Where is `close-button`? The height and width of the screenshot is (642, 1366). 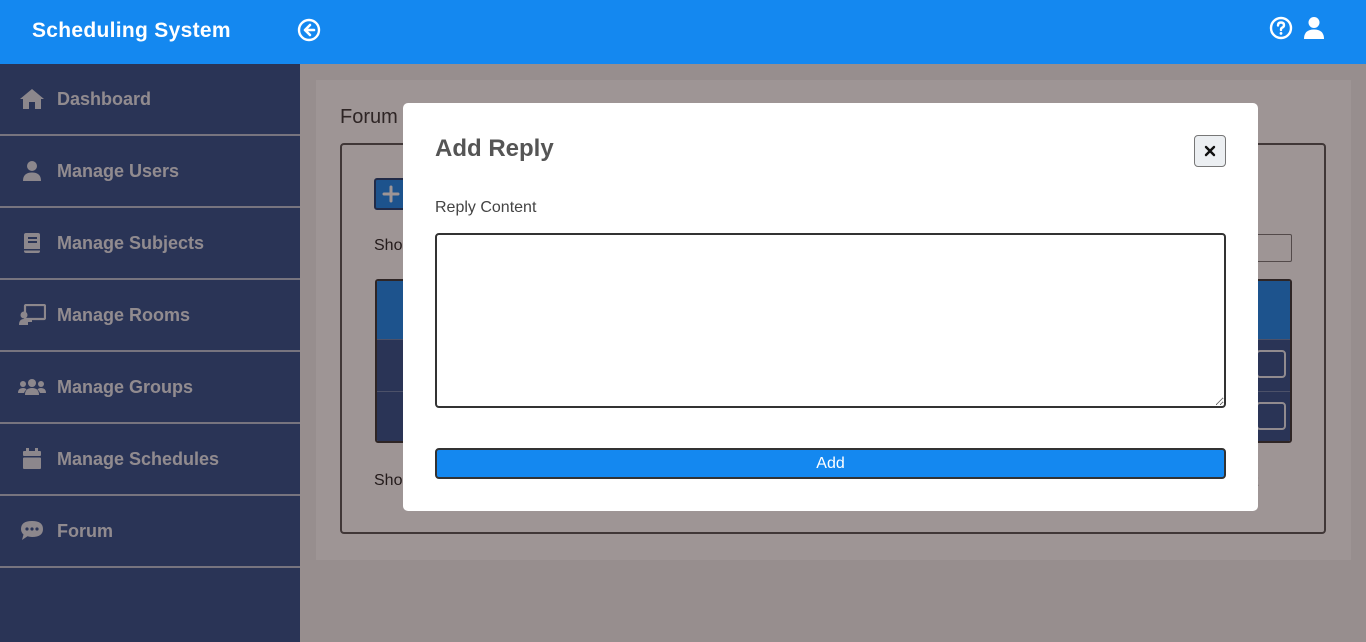 close-button is located at coordinates (1210, 151).